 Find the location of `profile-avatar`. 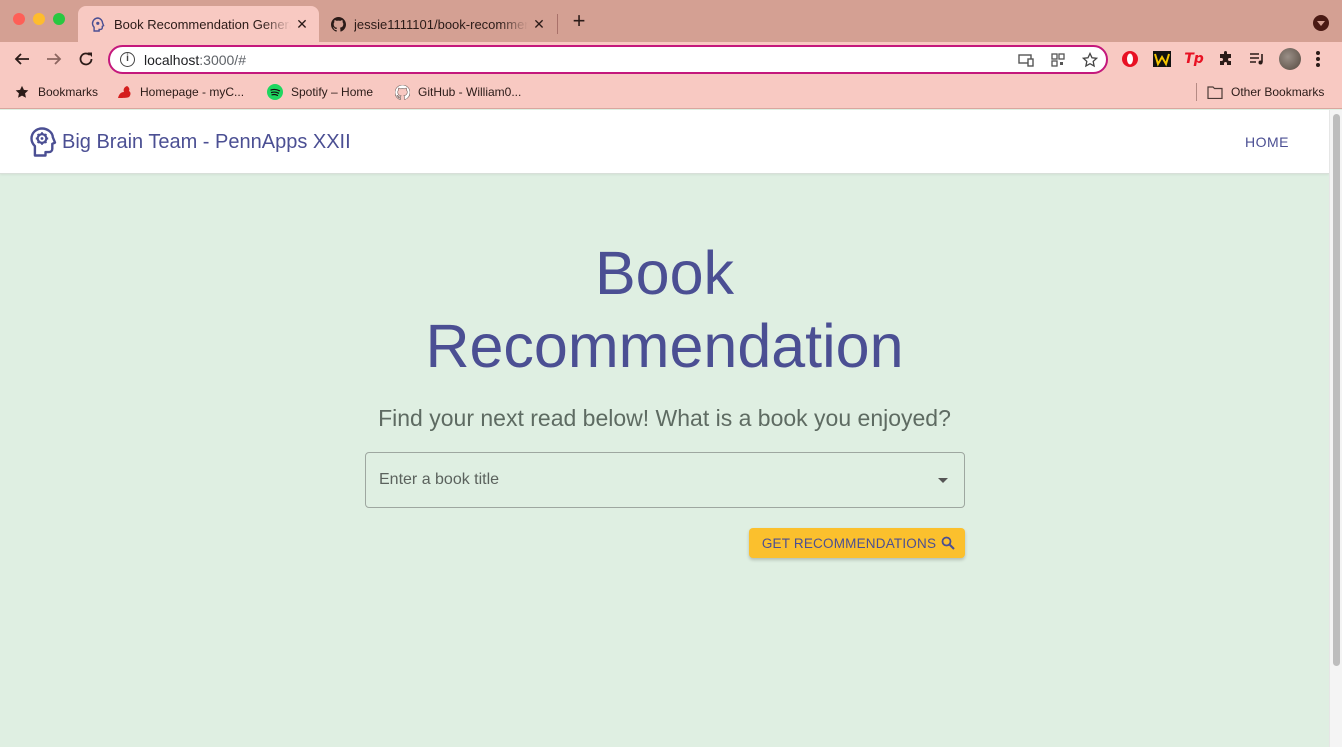

profile-avatar is located at coordinates (1290, 59).